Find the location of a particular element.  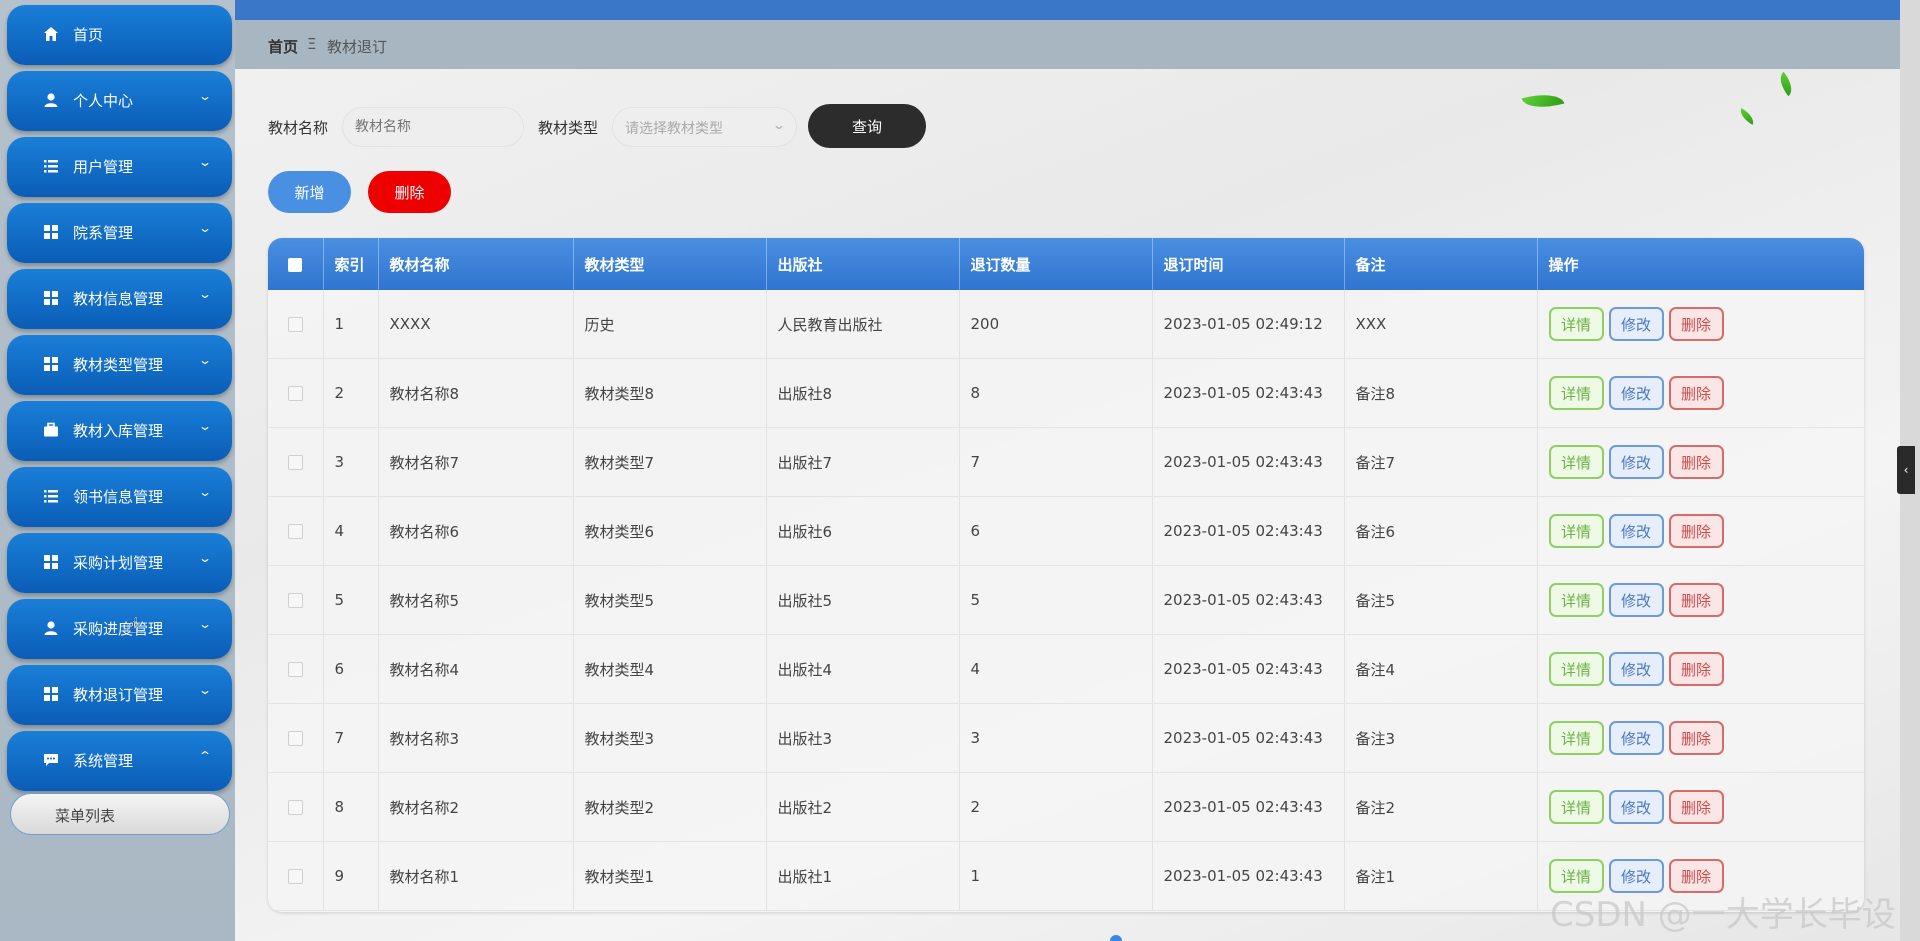

batch-delete-button: 删除 is located at coordinates (409, 192).